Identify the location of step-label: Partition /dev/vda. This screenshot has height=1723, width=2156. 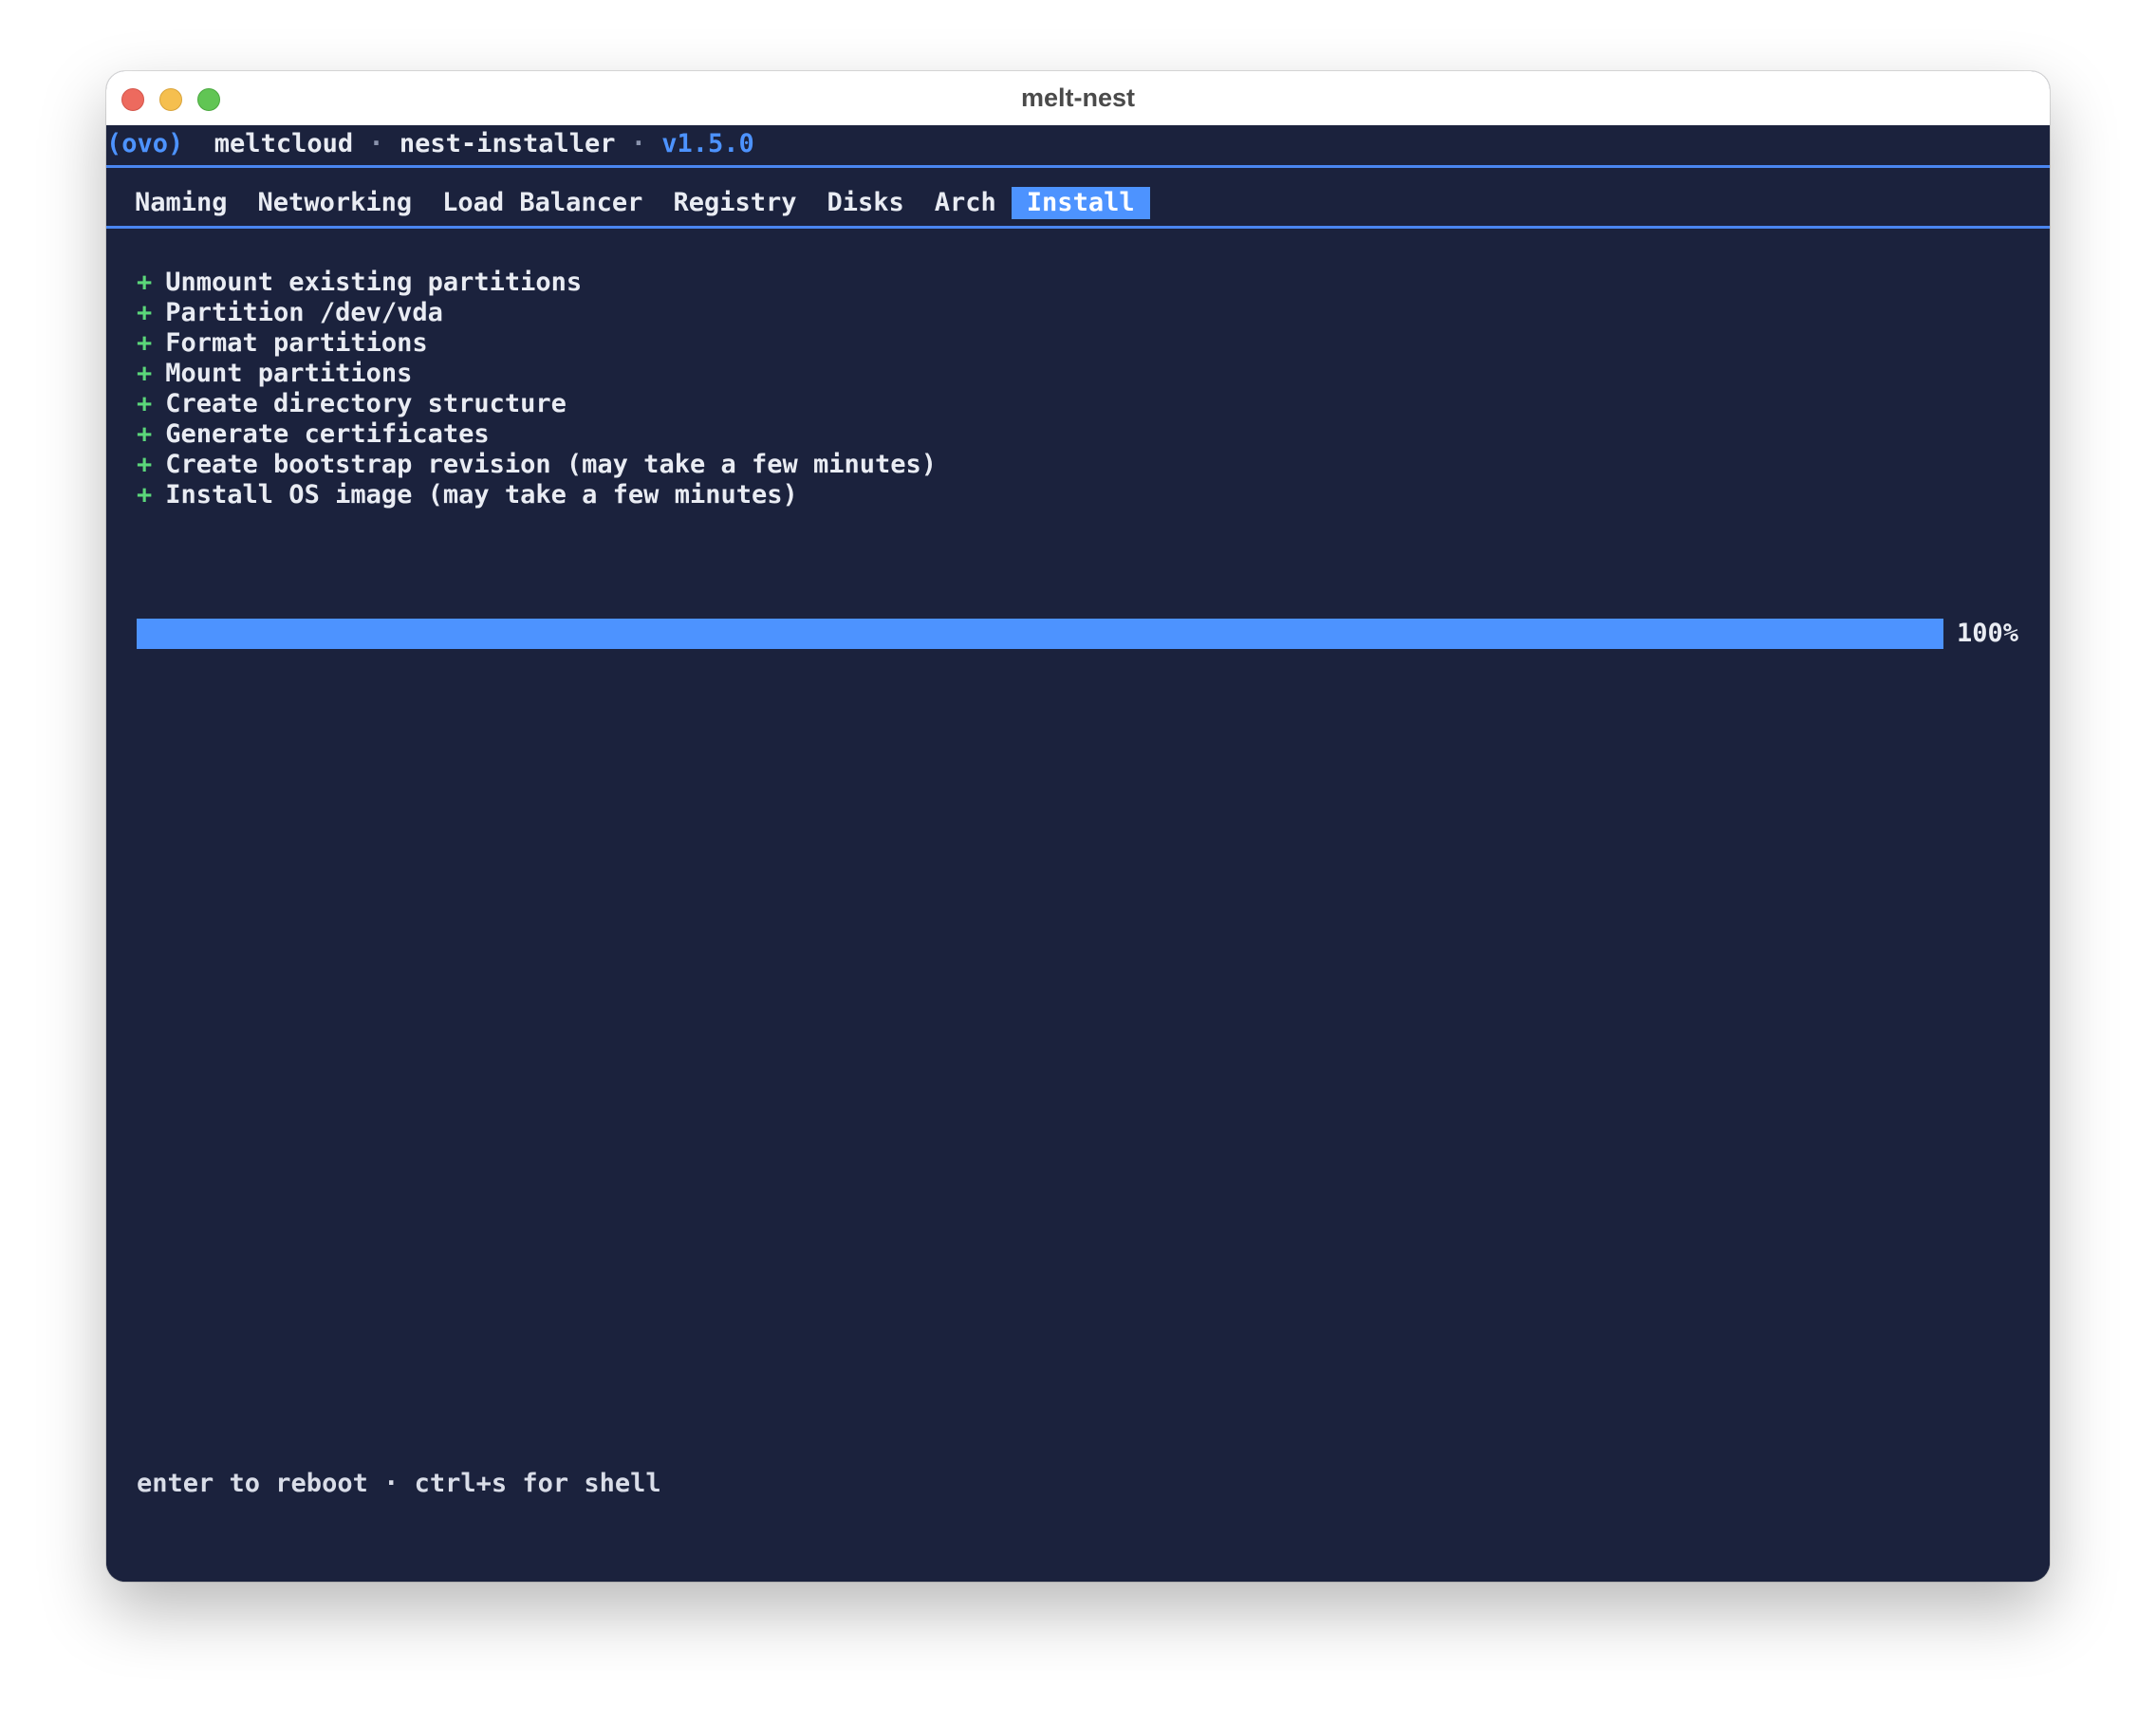
(304, 312).